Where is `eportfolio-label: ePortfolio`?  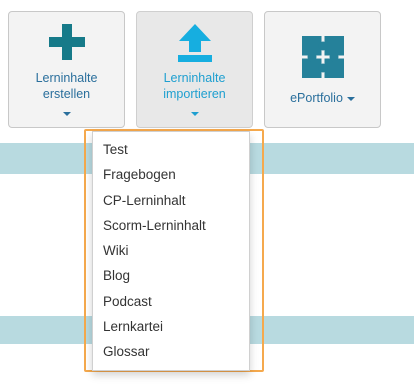 eportfolio-label: ePortfolio is located at coordinates (322, 98).